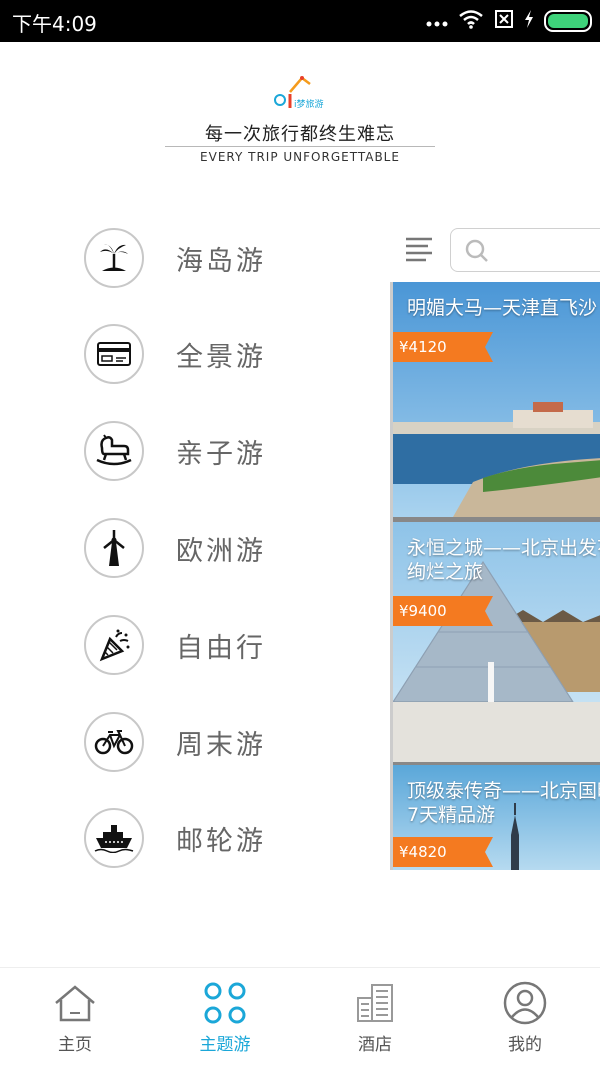 The width and height of the screenshot is (600, 1068). What do you see at coordinates (502, 308) in the screenshot?
I see `trip-card-title: 明媚大马—天津直飞沙` at bounding box center [502, 308].